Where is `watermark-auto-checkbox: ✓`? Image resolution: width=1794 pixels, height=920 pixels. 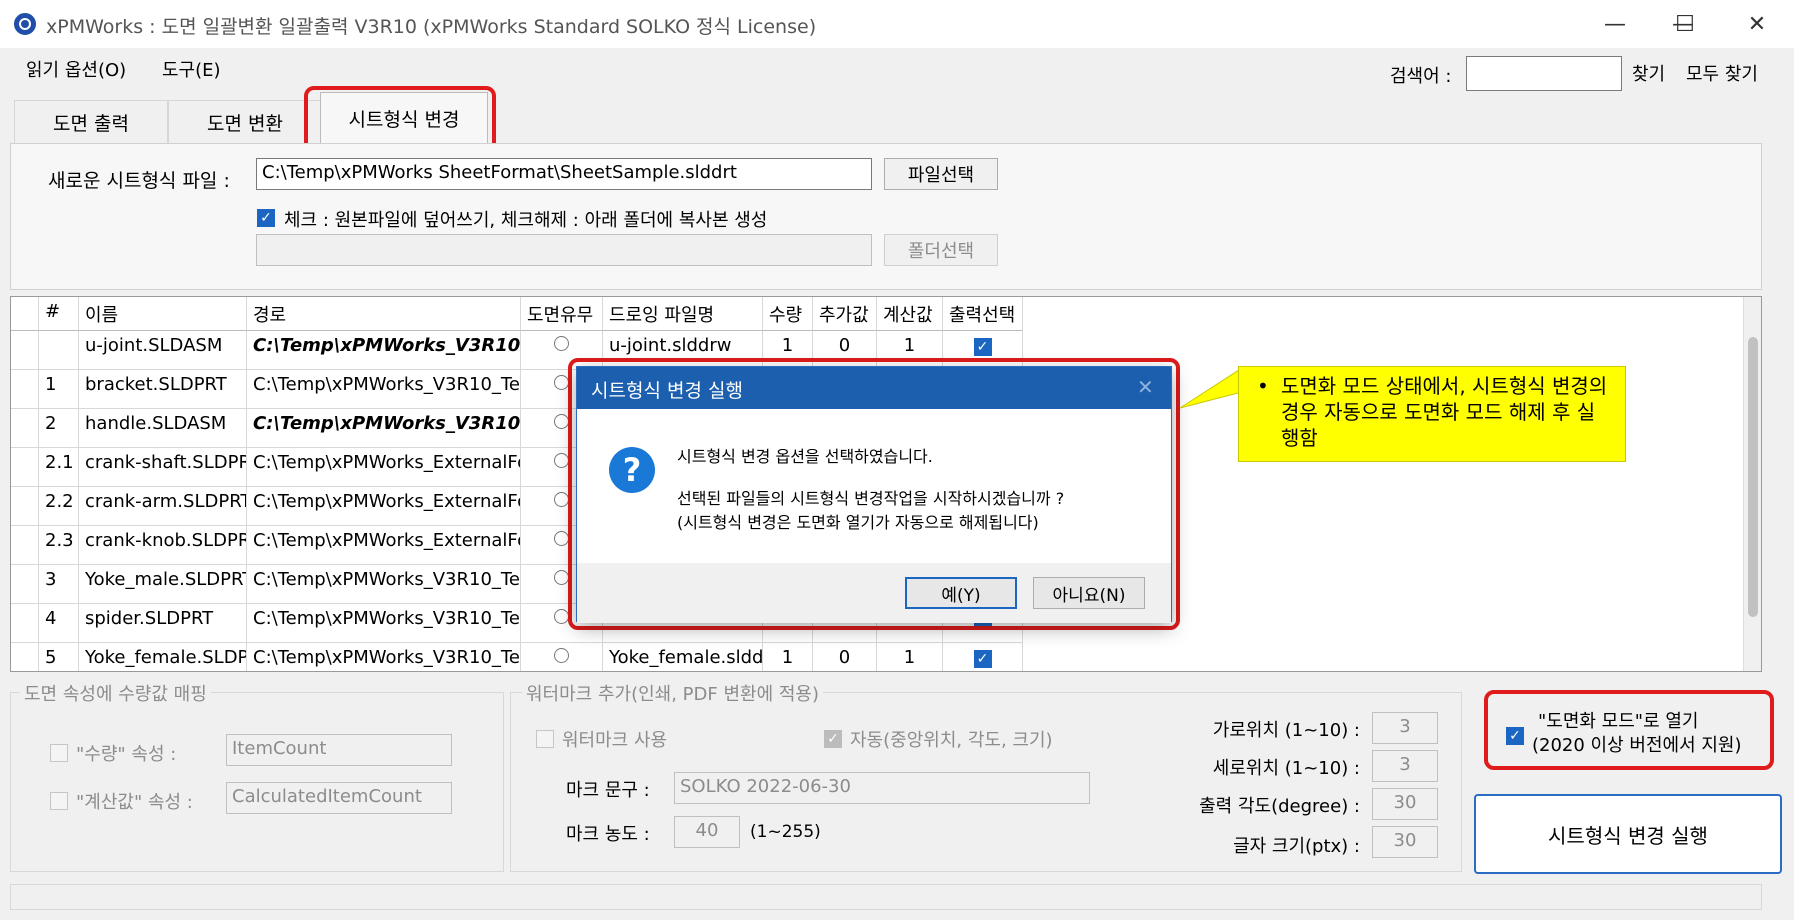 watermark-auto-checkbox: ✓ is located at coordinates (833, 739).